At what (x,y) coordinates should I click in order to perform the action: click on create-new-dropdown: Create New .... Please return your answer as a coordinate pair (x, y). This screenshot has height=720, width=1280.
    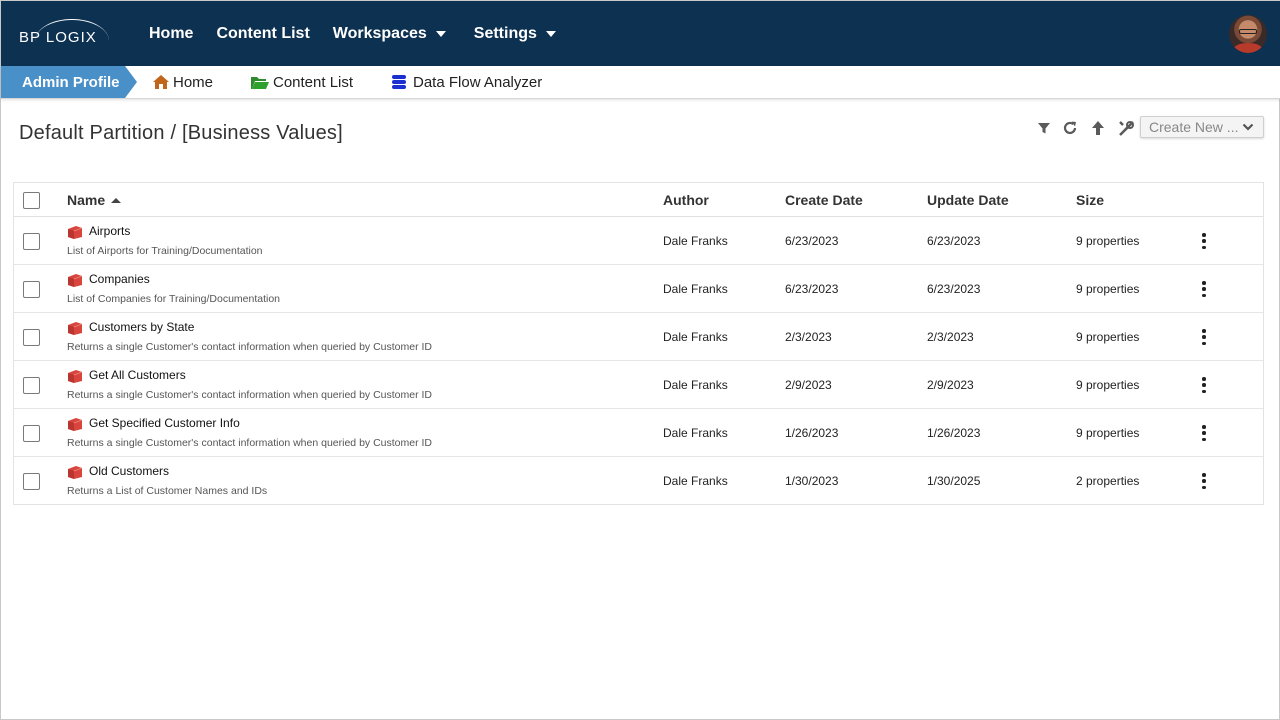
    Looking at the image, I should click on (1202, 127).